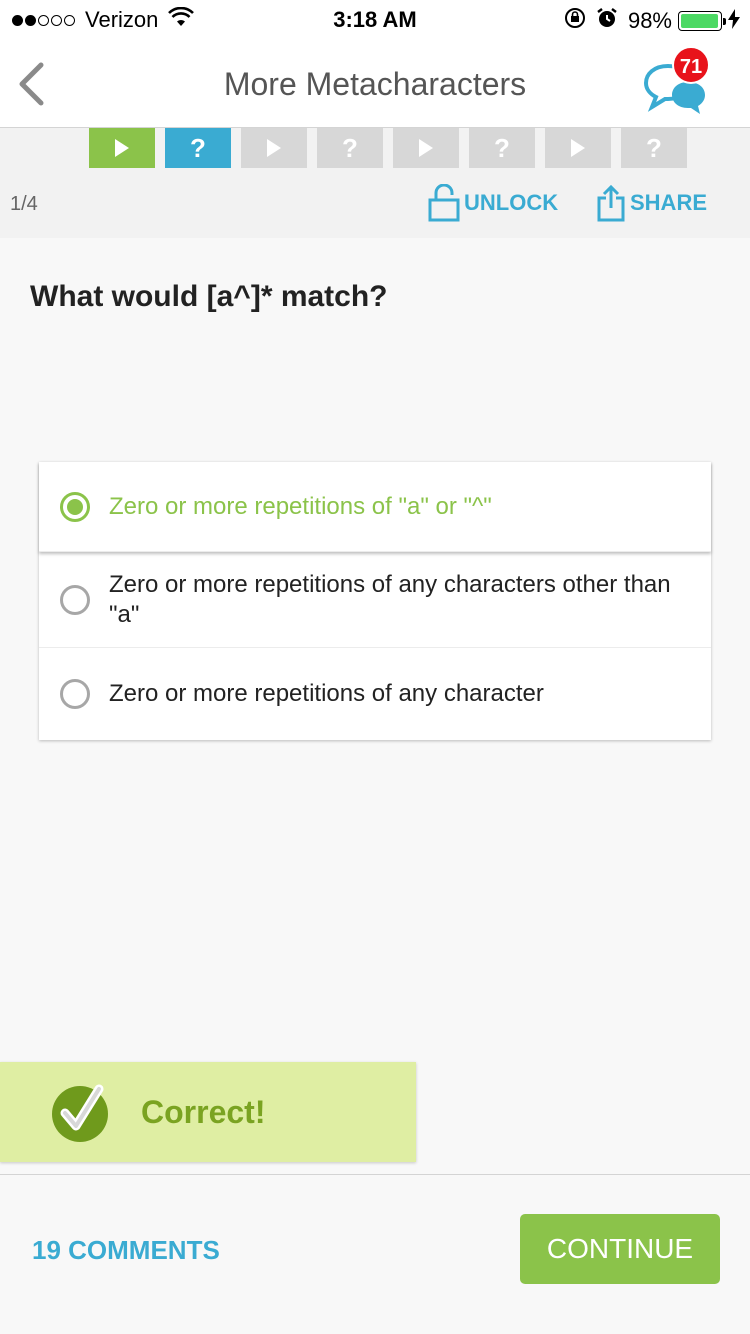 Image resolution: width=750 pixels, height=1334 pixels. I want to click on unlock-button: UNLOCK, so click(493, 203).